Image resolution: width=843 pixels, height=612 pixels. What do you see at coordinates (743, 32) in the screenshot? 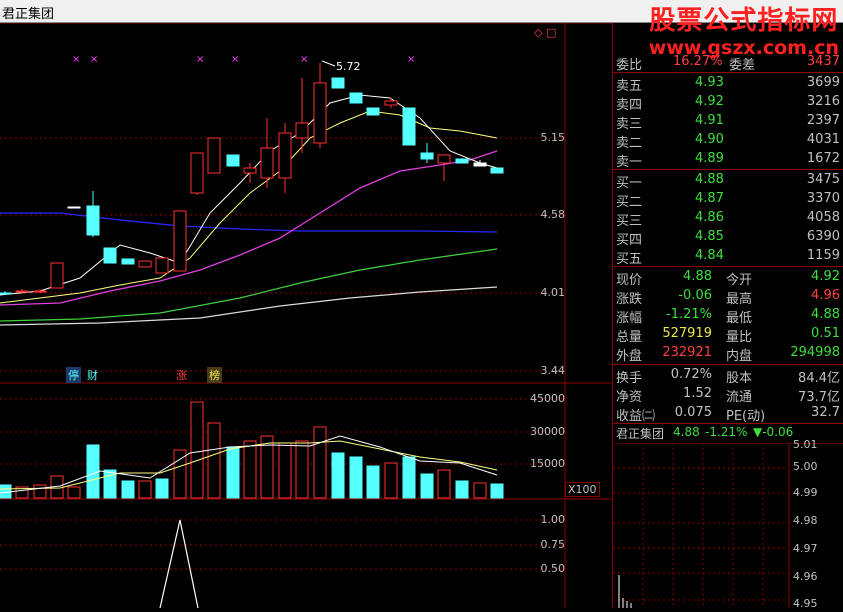
I see `watermark-logo: 股票公式指标网 www.gszx.com.cn` at bounding box center [743, 32].